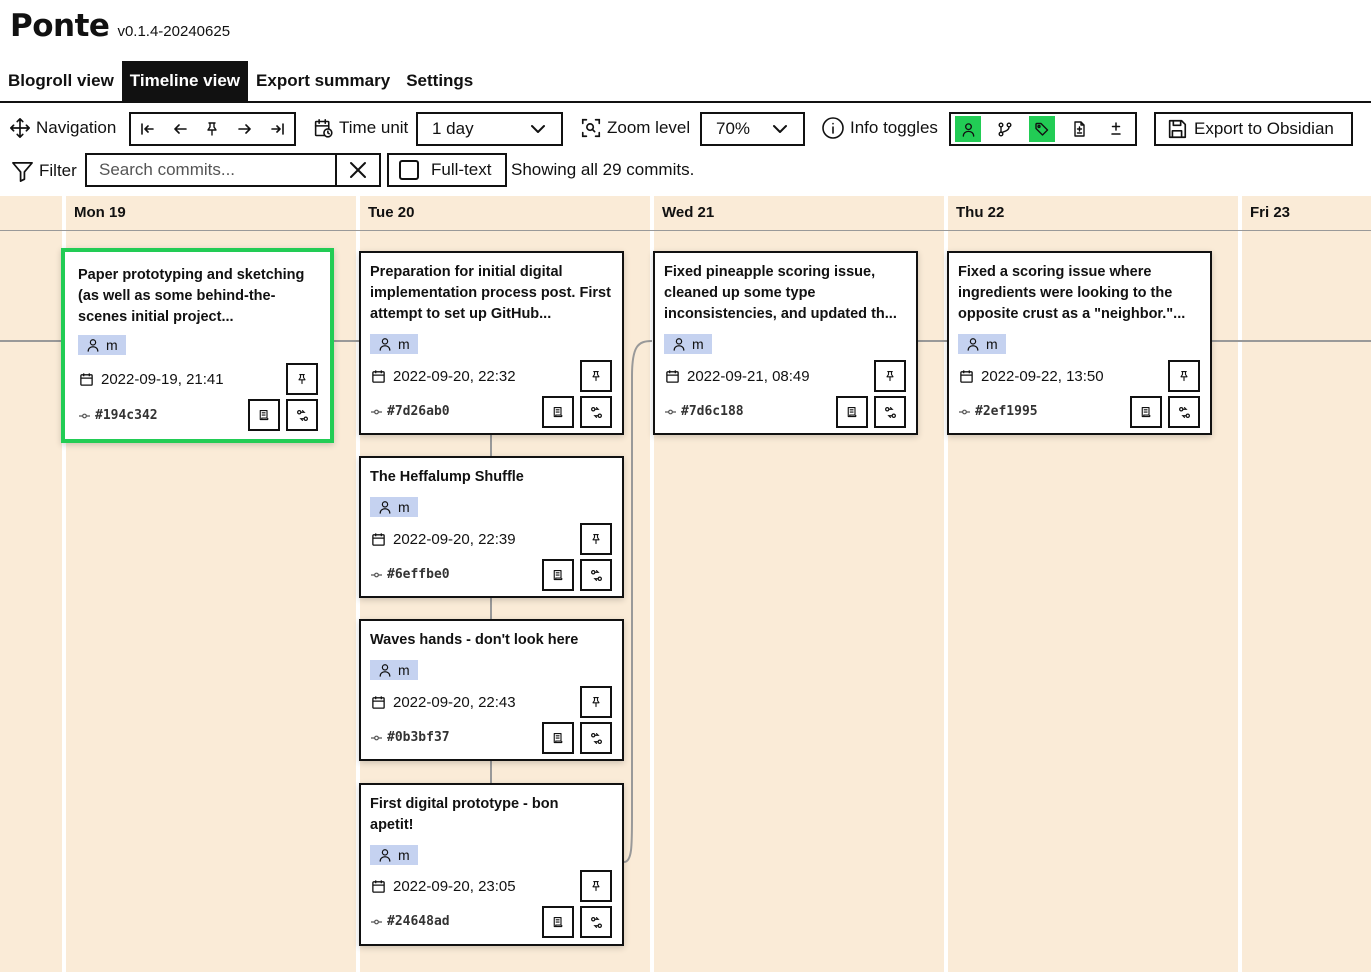  Describe the element at coordinates (439, 81) in the screenshot. I see `tab-settings: Settings` at that location.